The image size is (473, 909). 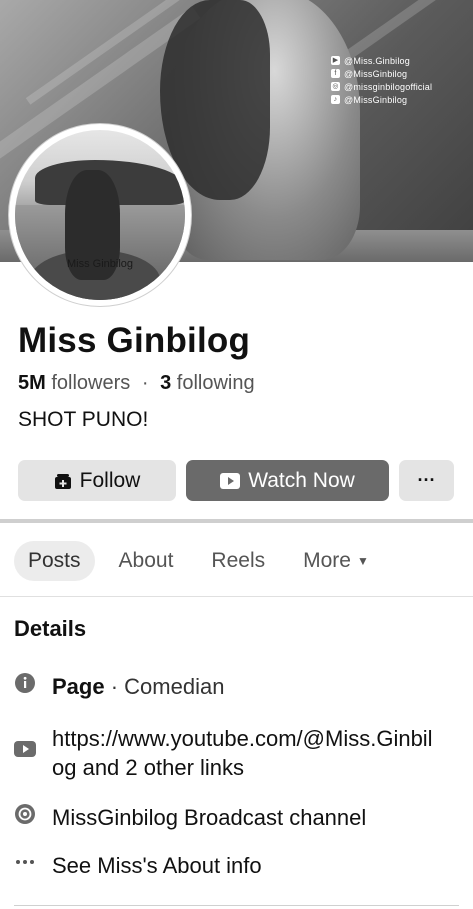 What do you see at coordinates (335, 73) in the screenshot?
I see `facebook-icon: f` at bounding box center [335, 73].